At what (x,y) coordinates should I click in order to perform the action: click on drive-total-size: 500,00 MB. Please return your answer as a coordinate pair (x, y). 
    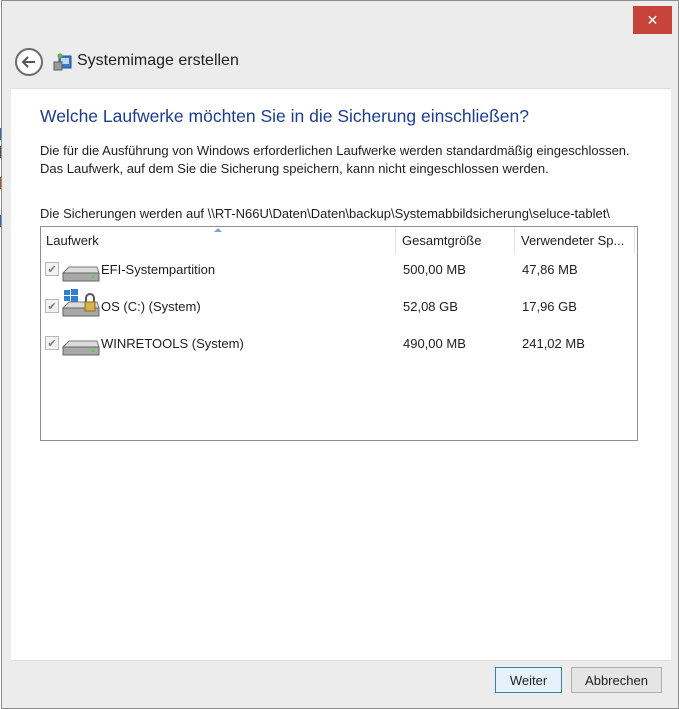
    Looking at the image, I should click on (434, 269).